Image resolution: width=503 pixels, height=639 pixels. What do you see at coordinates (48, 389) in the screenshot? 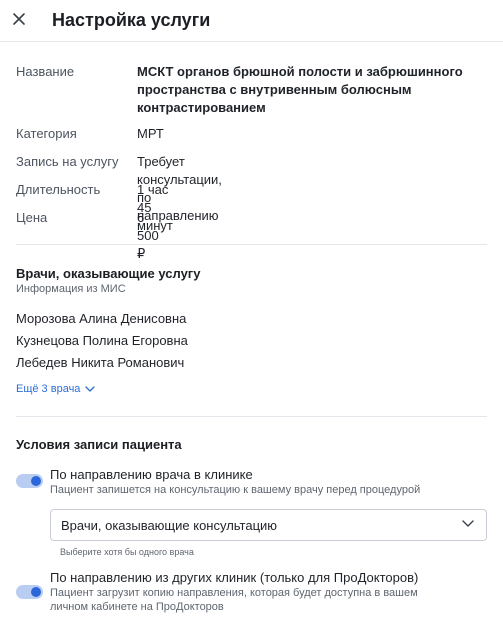
I see `show-more-label: Ещё 3 врача` at bounding box center [48, 389].